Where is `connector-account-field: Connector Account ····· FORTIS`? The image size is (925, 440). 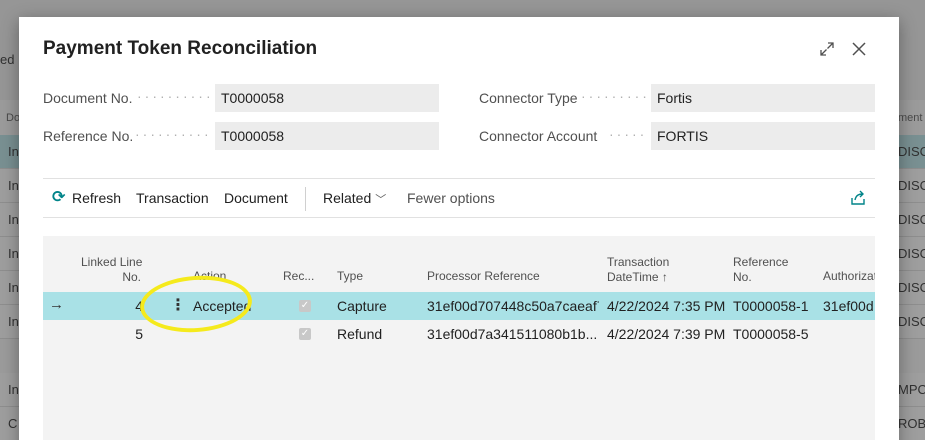
connector-account-field: Connector Account ····· FORTIS is located at coordinates (677, 136).